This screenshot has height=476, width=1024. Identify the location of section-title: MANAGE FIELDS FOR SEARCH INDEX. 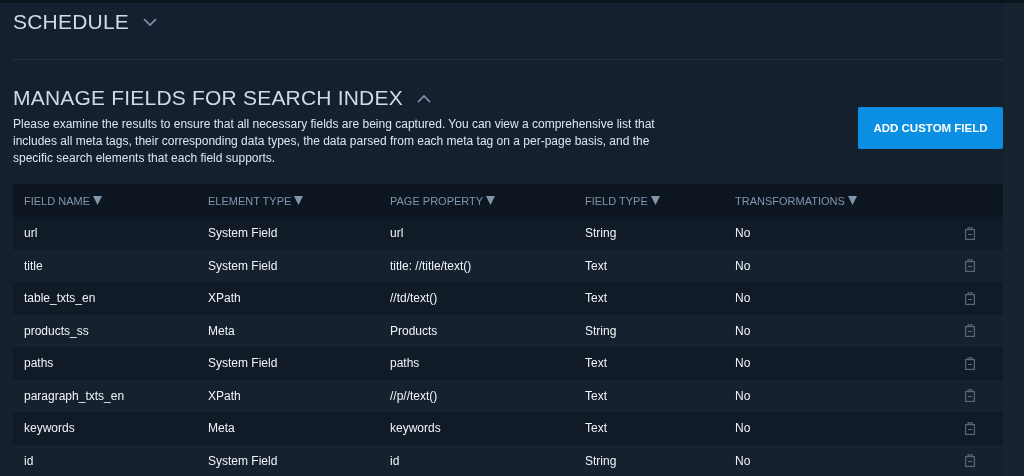
(208, 98).